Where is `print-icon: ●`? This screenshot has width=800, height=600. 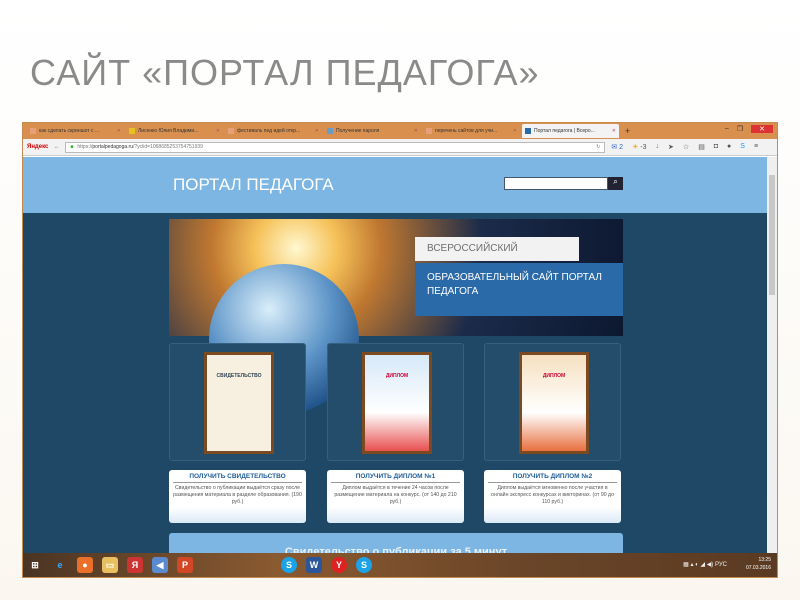 print-icon: ● is located at coordinates (729, 147).